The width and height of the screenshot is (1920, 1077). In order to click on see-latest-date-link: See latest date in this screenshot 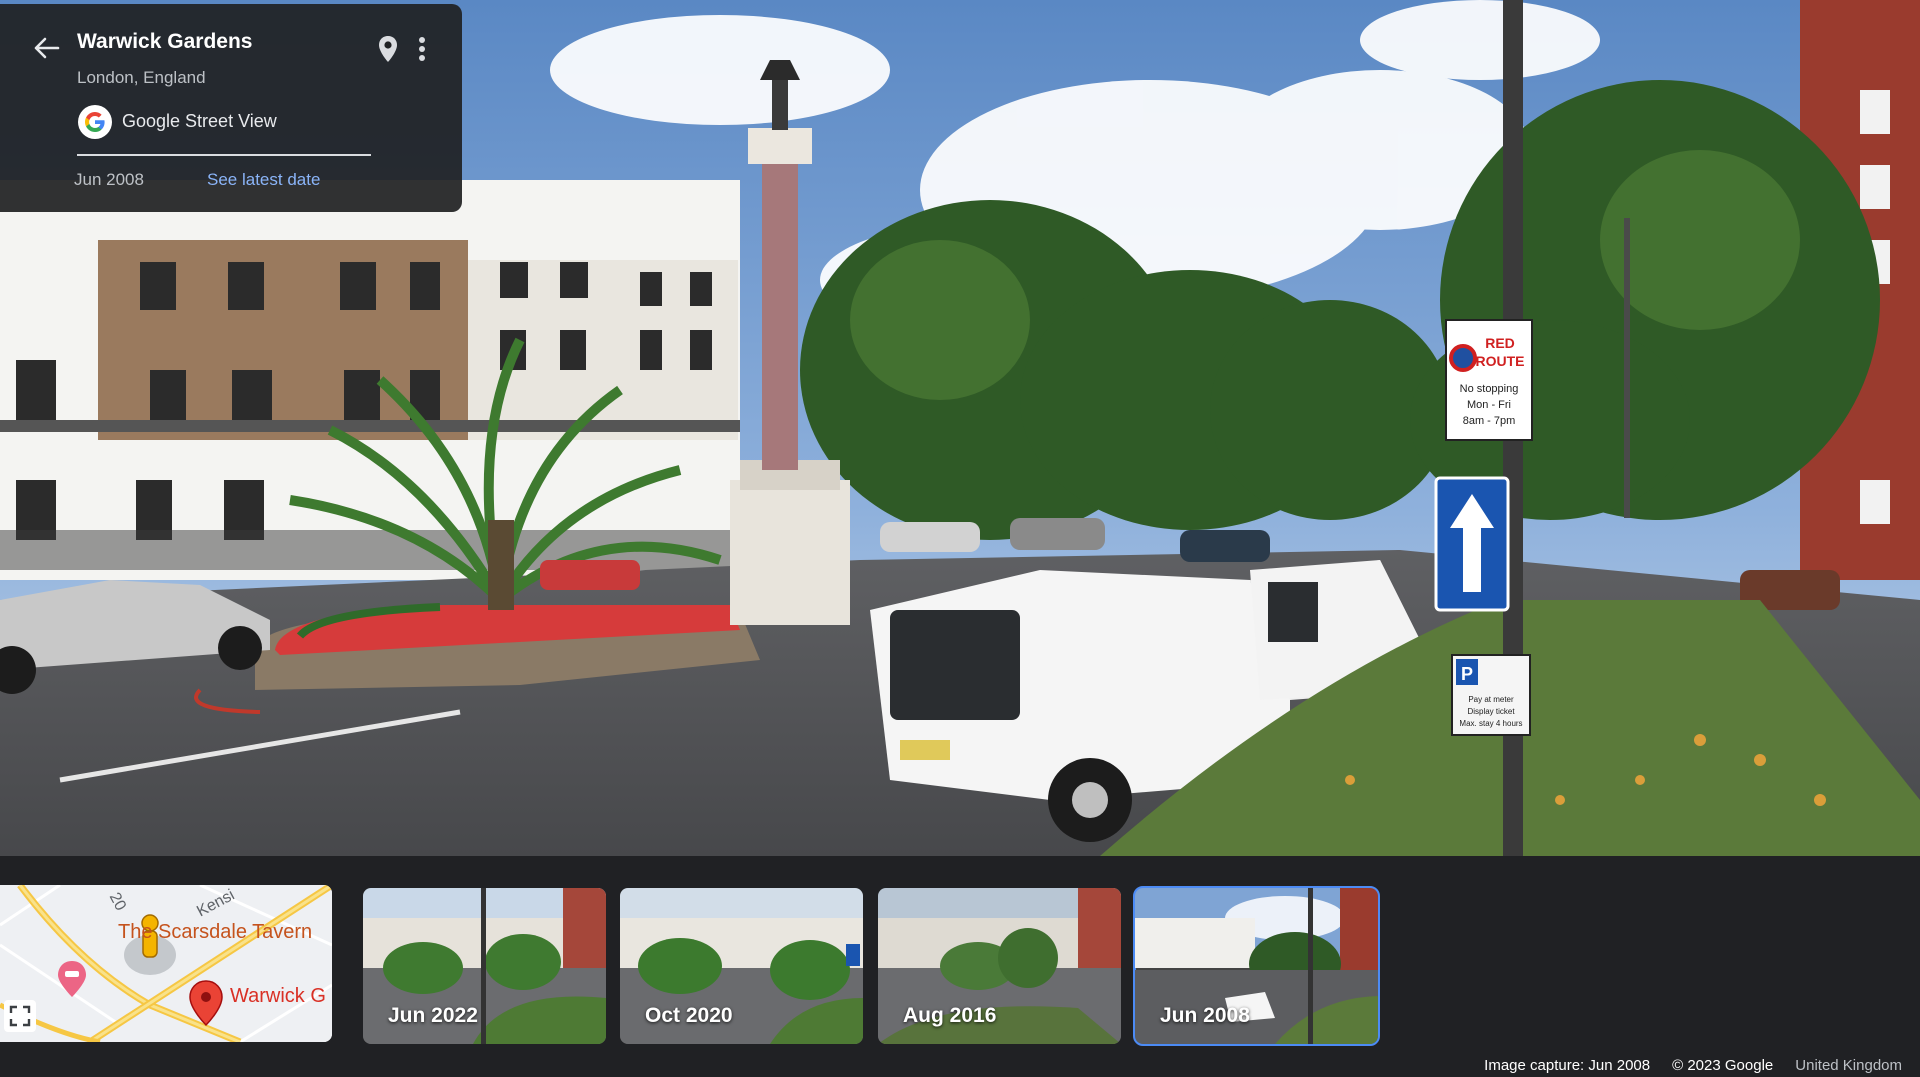, I will do `click(263, 180)`.